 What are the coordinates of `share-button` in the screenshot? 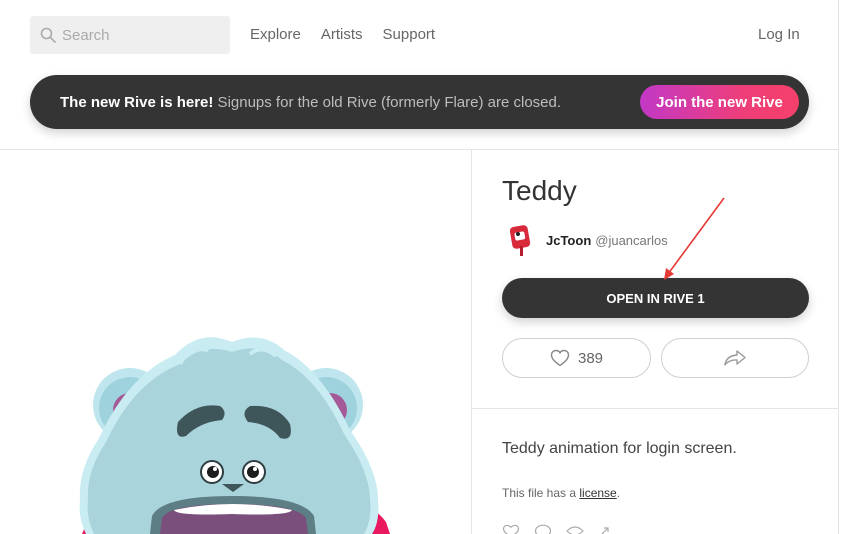 It's located at (735, 358).